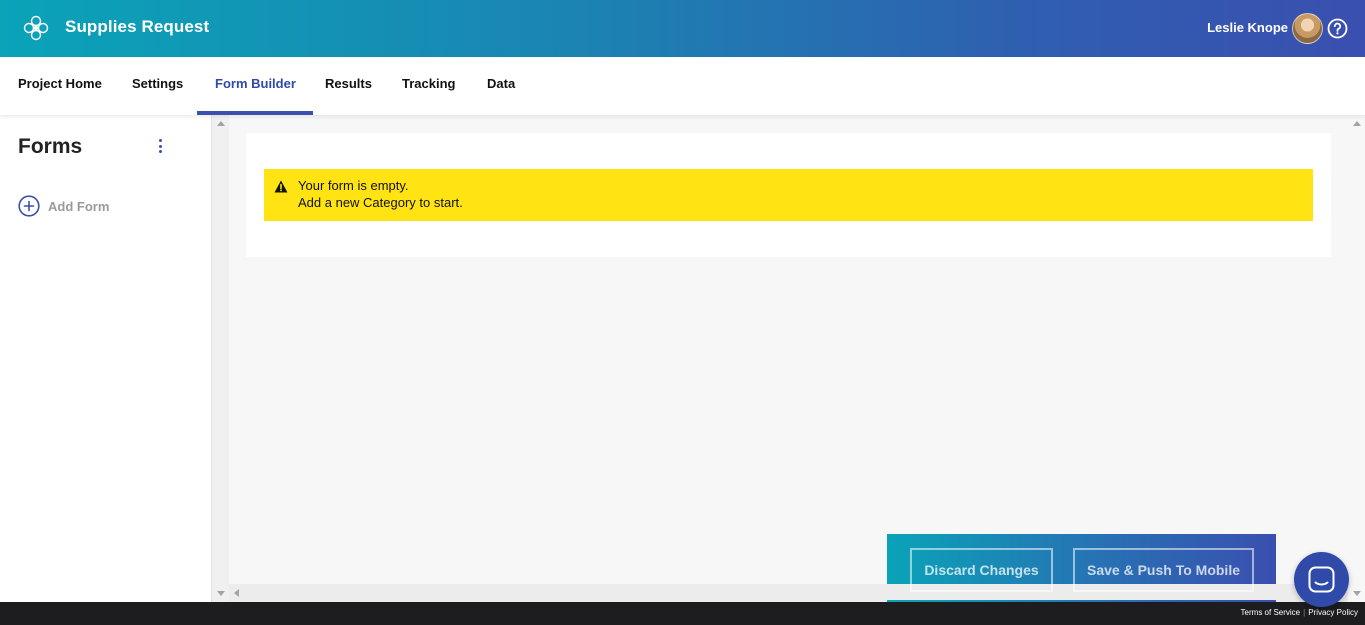 The width and height of the screenshot is (1365, 625). What do you see at coordinates (682, 28) in the screenshot?
I see `app-header: Supplies Request Leslie Knope` at bounding box center [682, 28].